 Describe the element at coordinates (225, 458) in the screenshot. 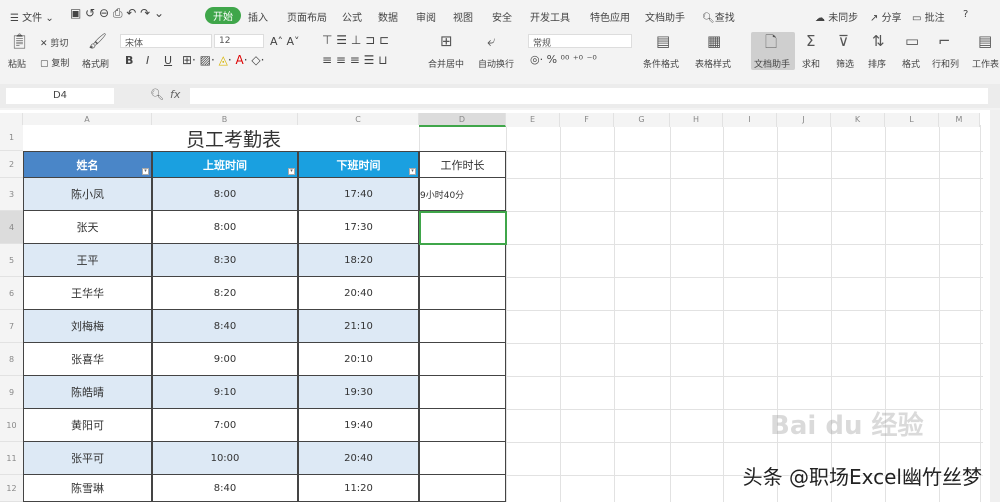

I see `cell-start: 10:00` at that location.